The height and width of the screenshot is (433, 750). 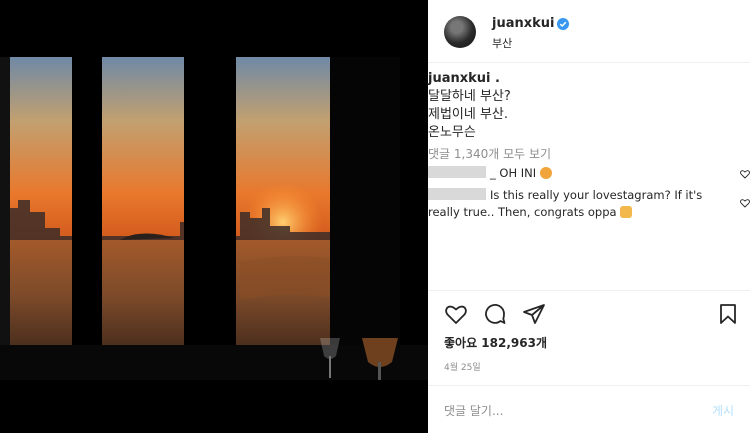 What do you see at coordinates (469, 96) in the screenshot?
I see `caption-line: 달달하네 부산?` at bounding box center [469, 96].